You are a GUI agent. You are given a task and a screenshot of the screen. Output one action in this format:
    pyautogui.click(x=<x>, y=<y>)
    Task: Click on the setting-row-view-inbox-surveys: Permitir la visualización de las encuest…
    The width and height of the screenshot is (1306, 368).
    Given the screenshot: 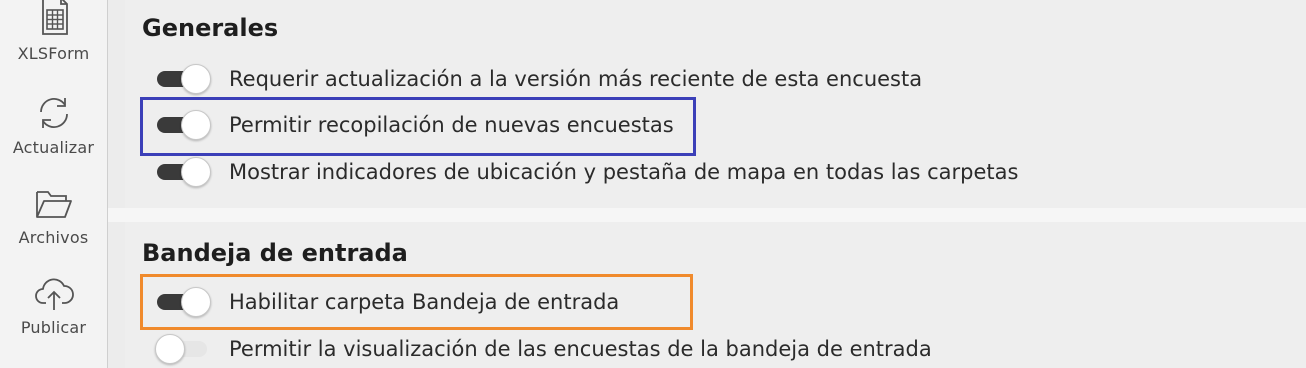 What is the action you would take?
    pyautogui.click(x=543, y=349)
    